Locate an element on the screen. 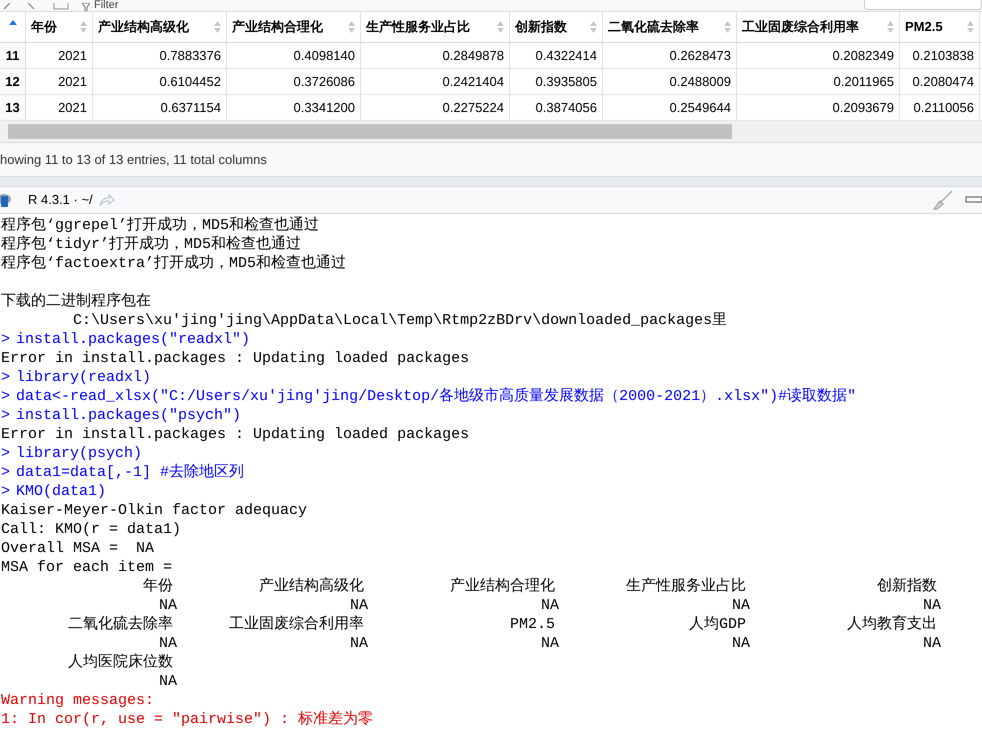  item-name: 二氧化硫去除率 is located at coordinates (120, 624).